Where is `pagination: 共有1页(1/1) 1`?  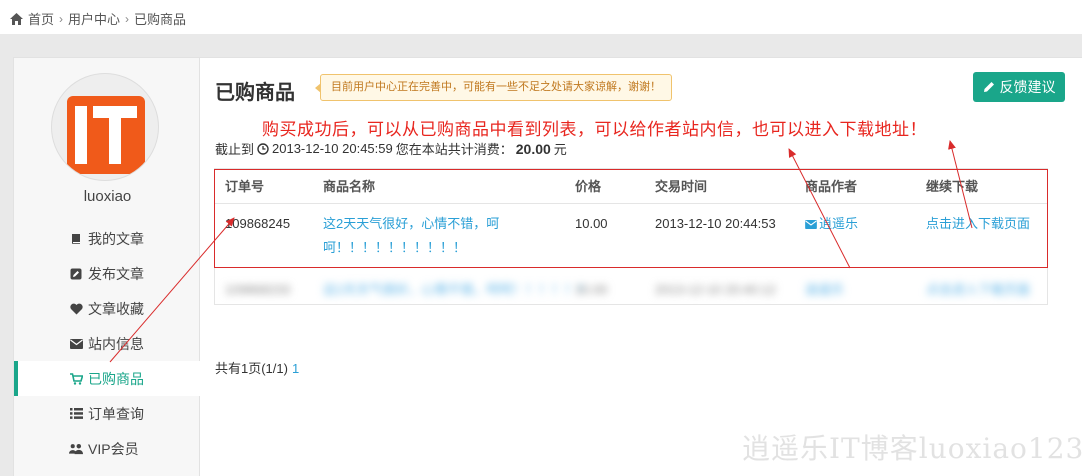
pagination: 共有1页(1/1) 1 is located at coordinates (257, 367).